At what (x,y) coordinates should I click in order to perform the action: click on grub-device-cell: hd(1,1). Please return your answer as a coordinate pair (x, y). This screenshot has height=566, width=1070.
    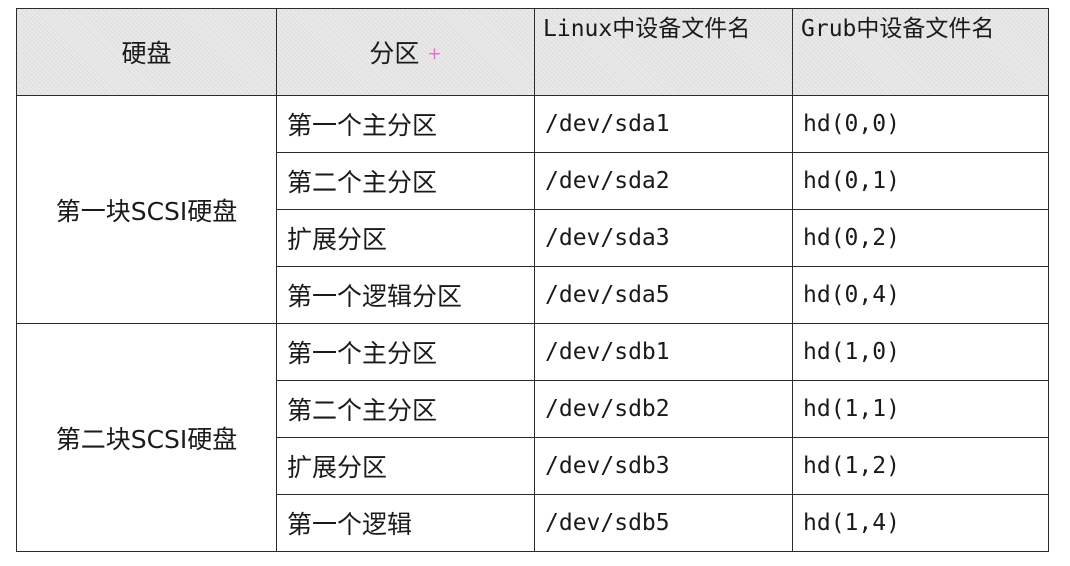
    Looking at the image, I should click on (920, 409).